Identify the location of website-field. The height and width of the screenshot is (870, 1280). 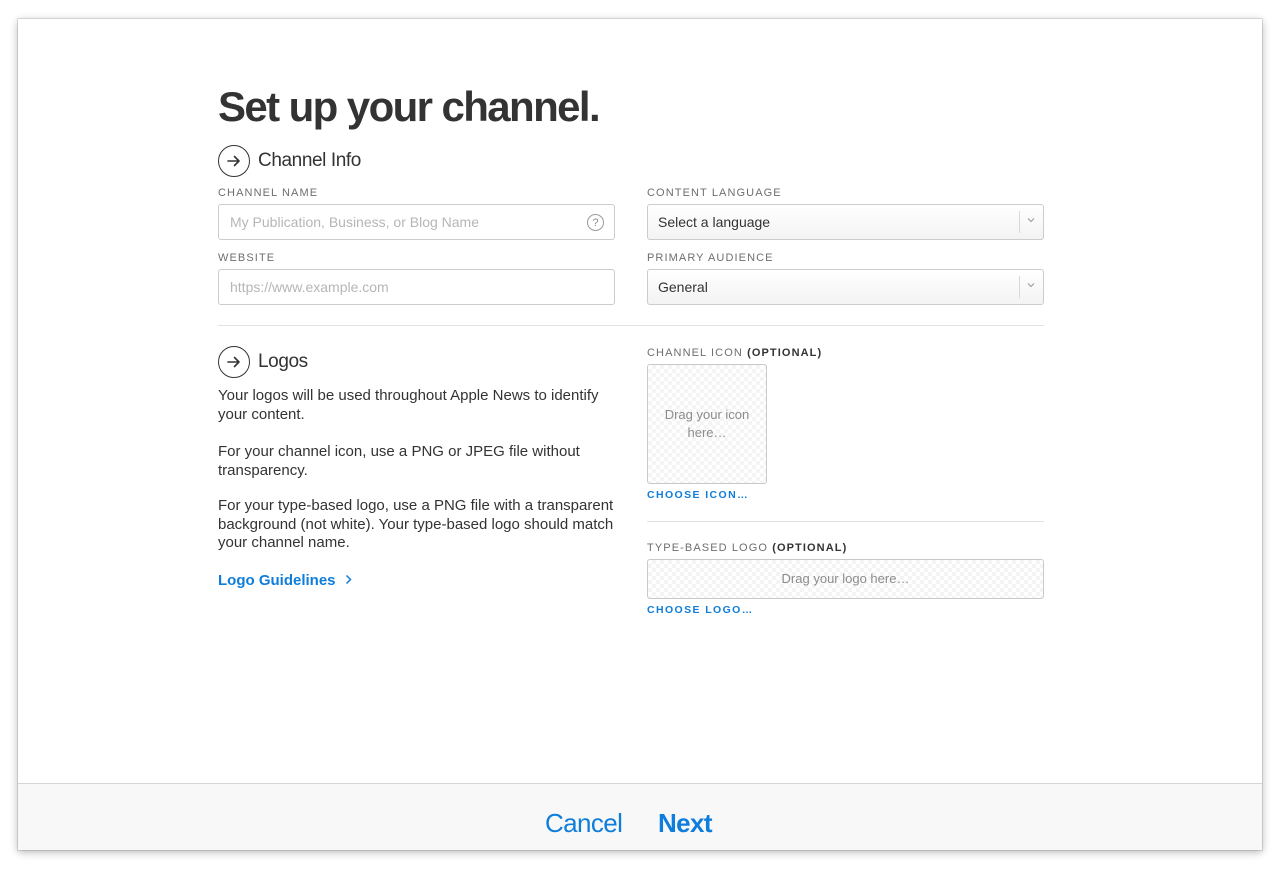
(416, 287).